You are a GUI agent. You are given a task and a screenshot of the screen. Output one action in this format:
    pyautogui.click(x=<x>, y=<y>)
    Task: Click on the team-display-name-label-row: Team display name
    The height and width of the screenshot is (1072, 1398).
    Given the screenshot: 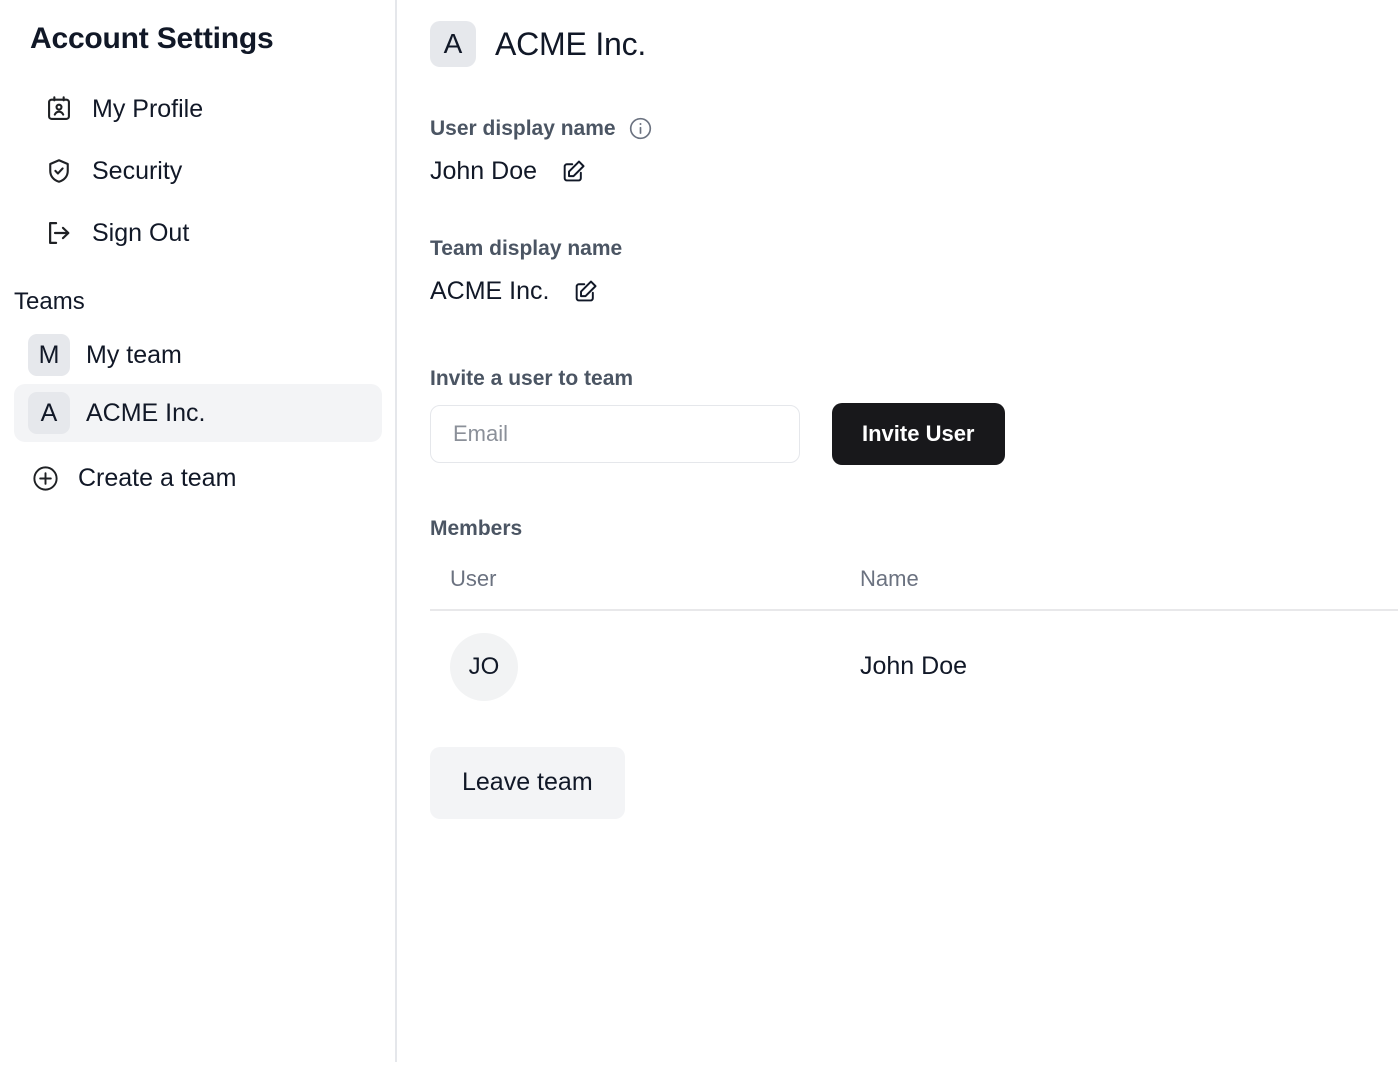 What is the action you would take?
    pyautogui.click(x=914, y=249)
    